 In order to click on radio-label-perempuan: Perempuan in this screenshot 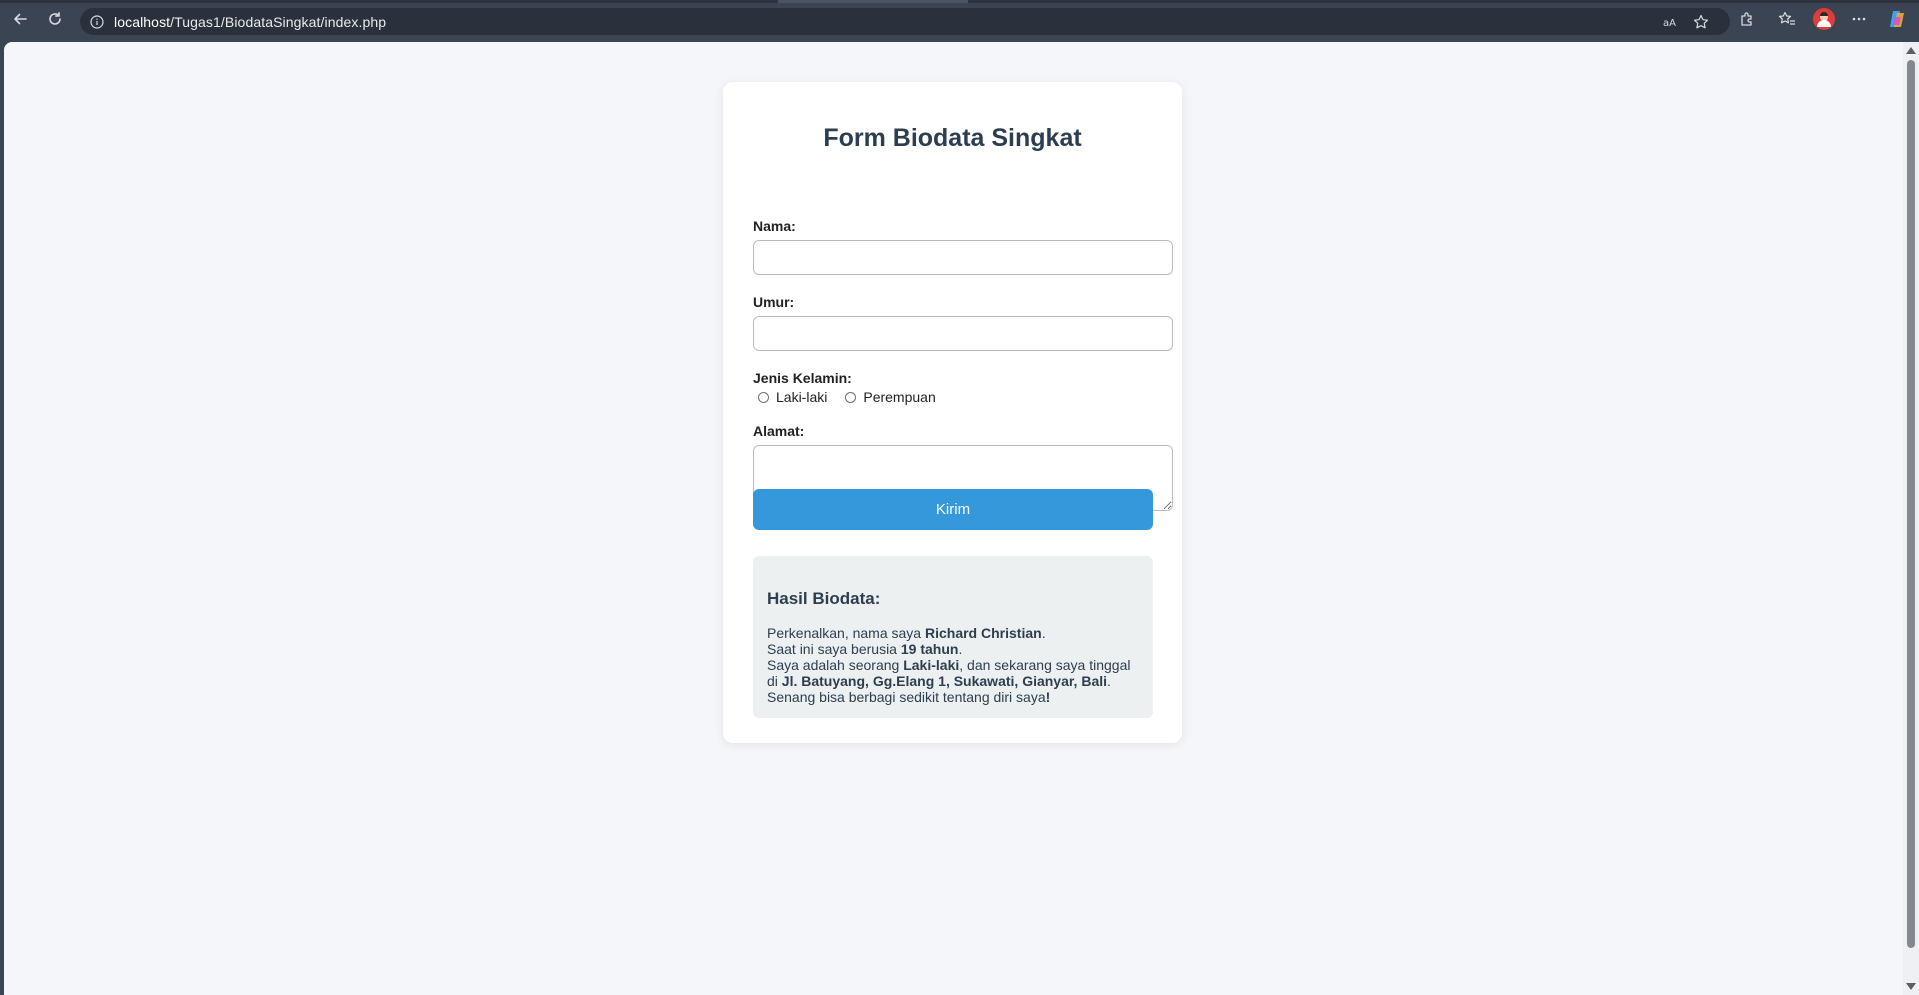, I will do `click(899, 397)`.